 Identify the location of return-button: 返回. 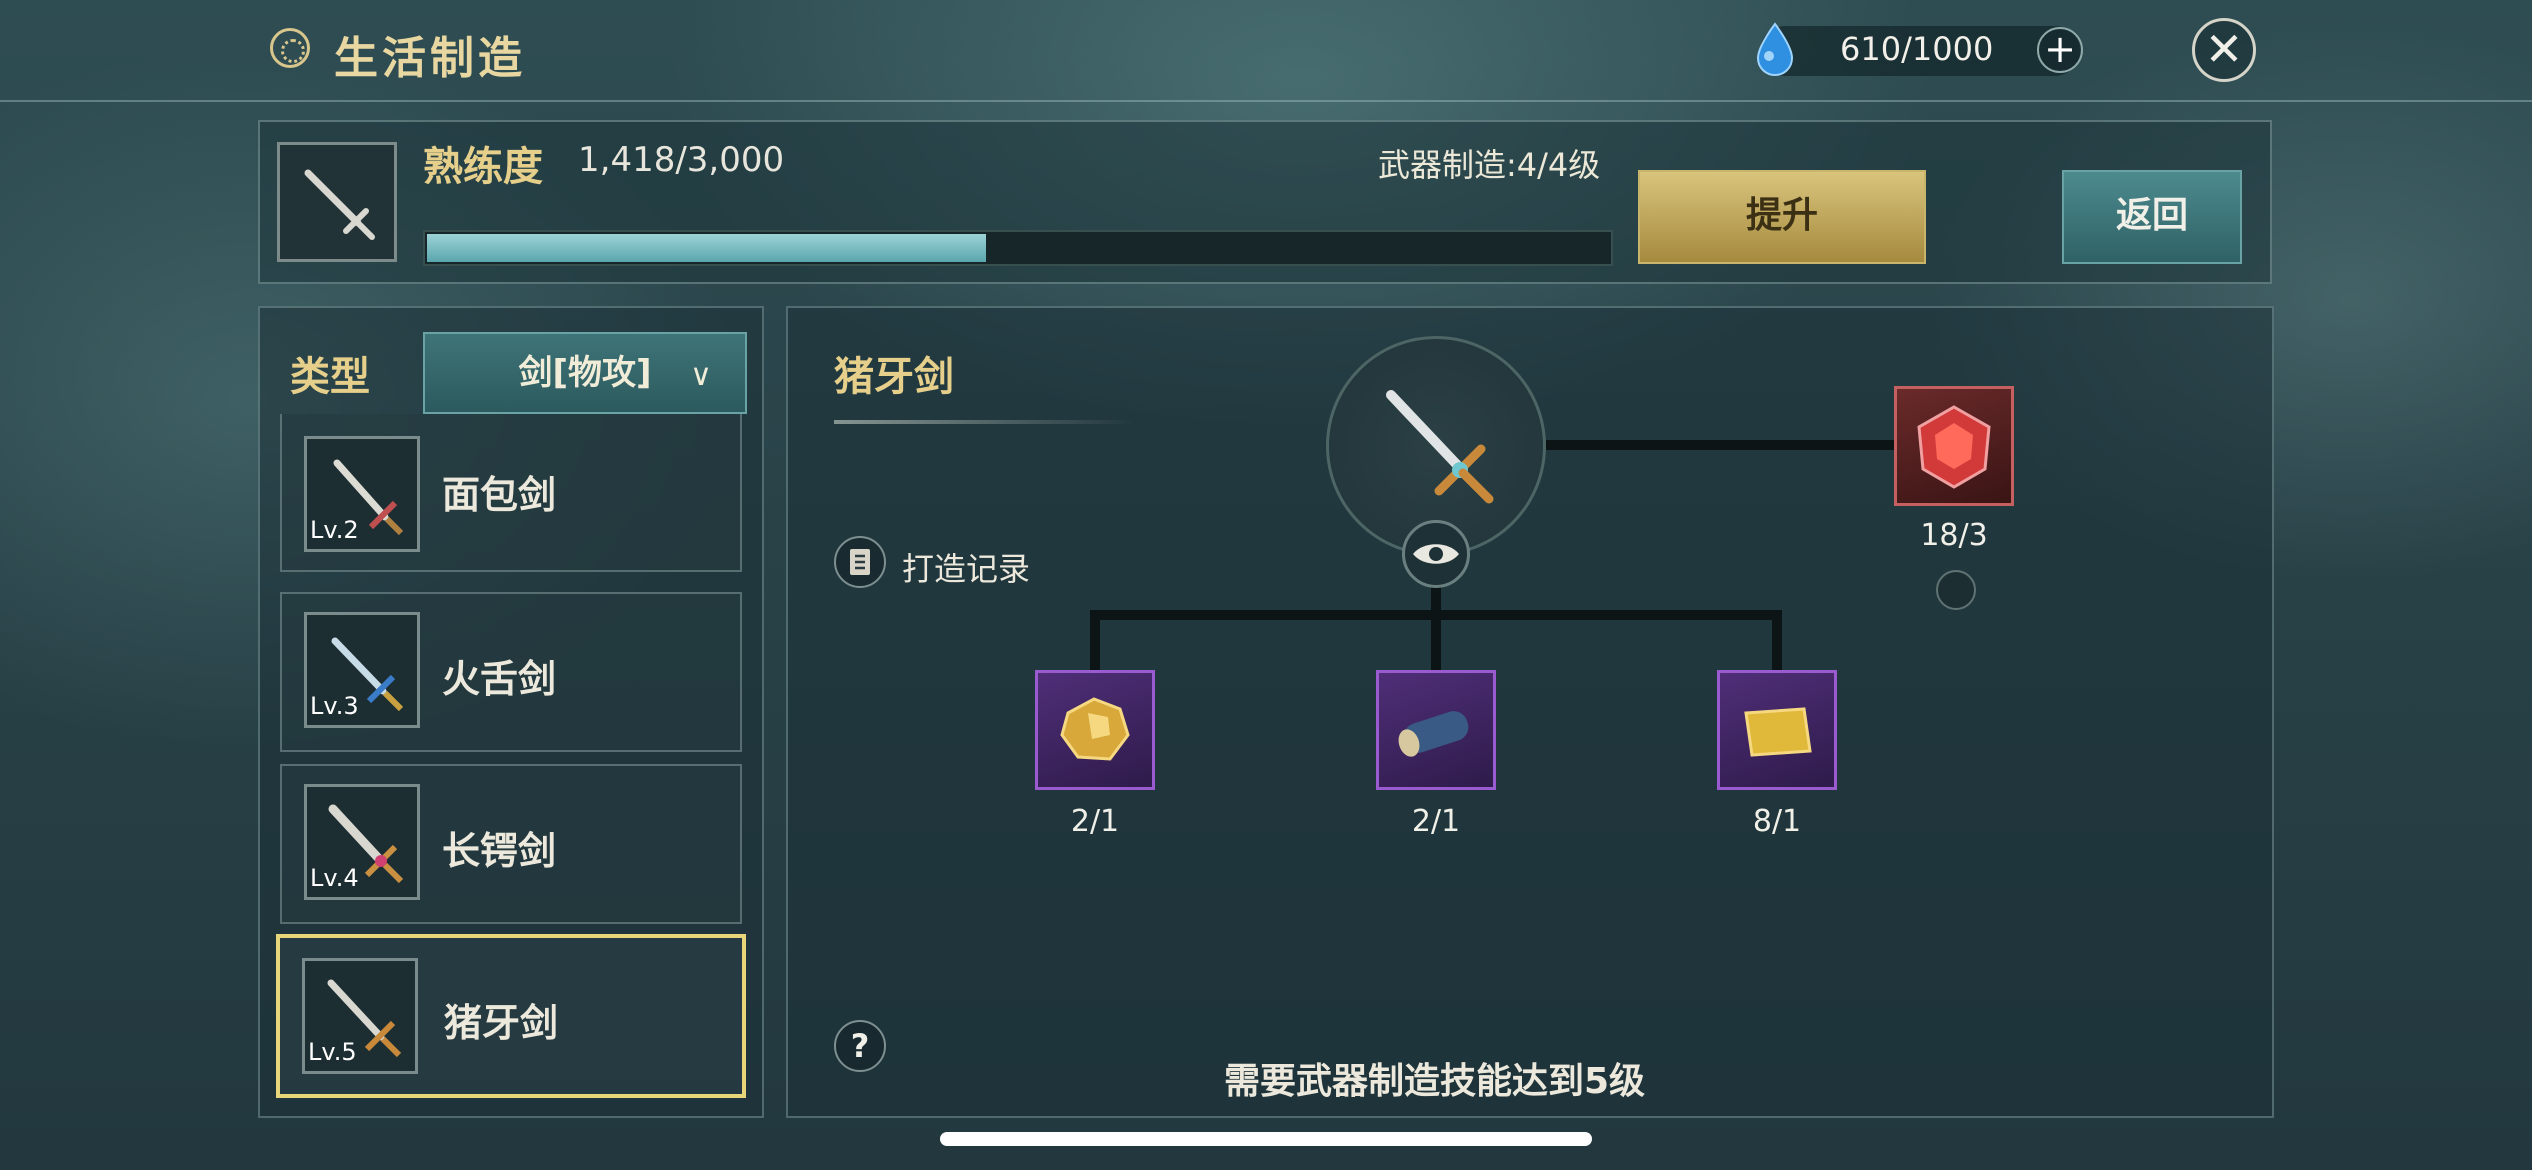
(2152, 217).